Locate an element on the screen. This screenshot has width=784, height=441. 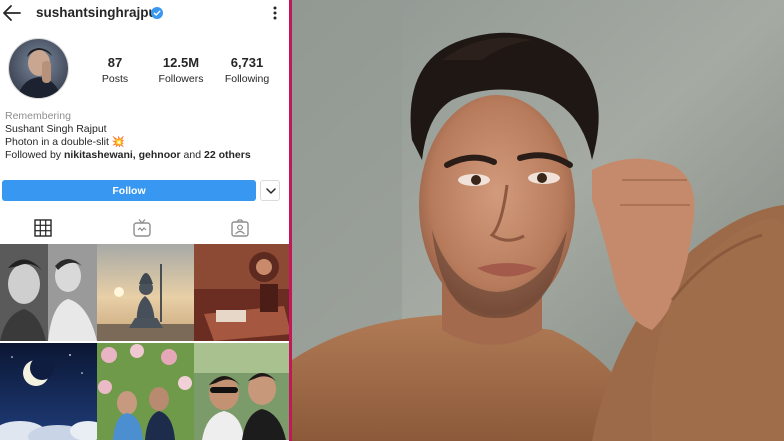
posts-count-label: Posts is located at coordinates (115, 79).